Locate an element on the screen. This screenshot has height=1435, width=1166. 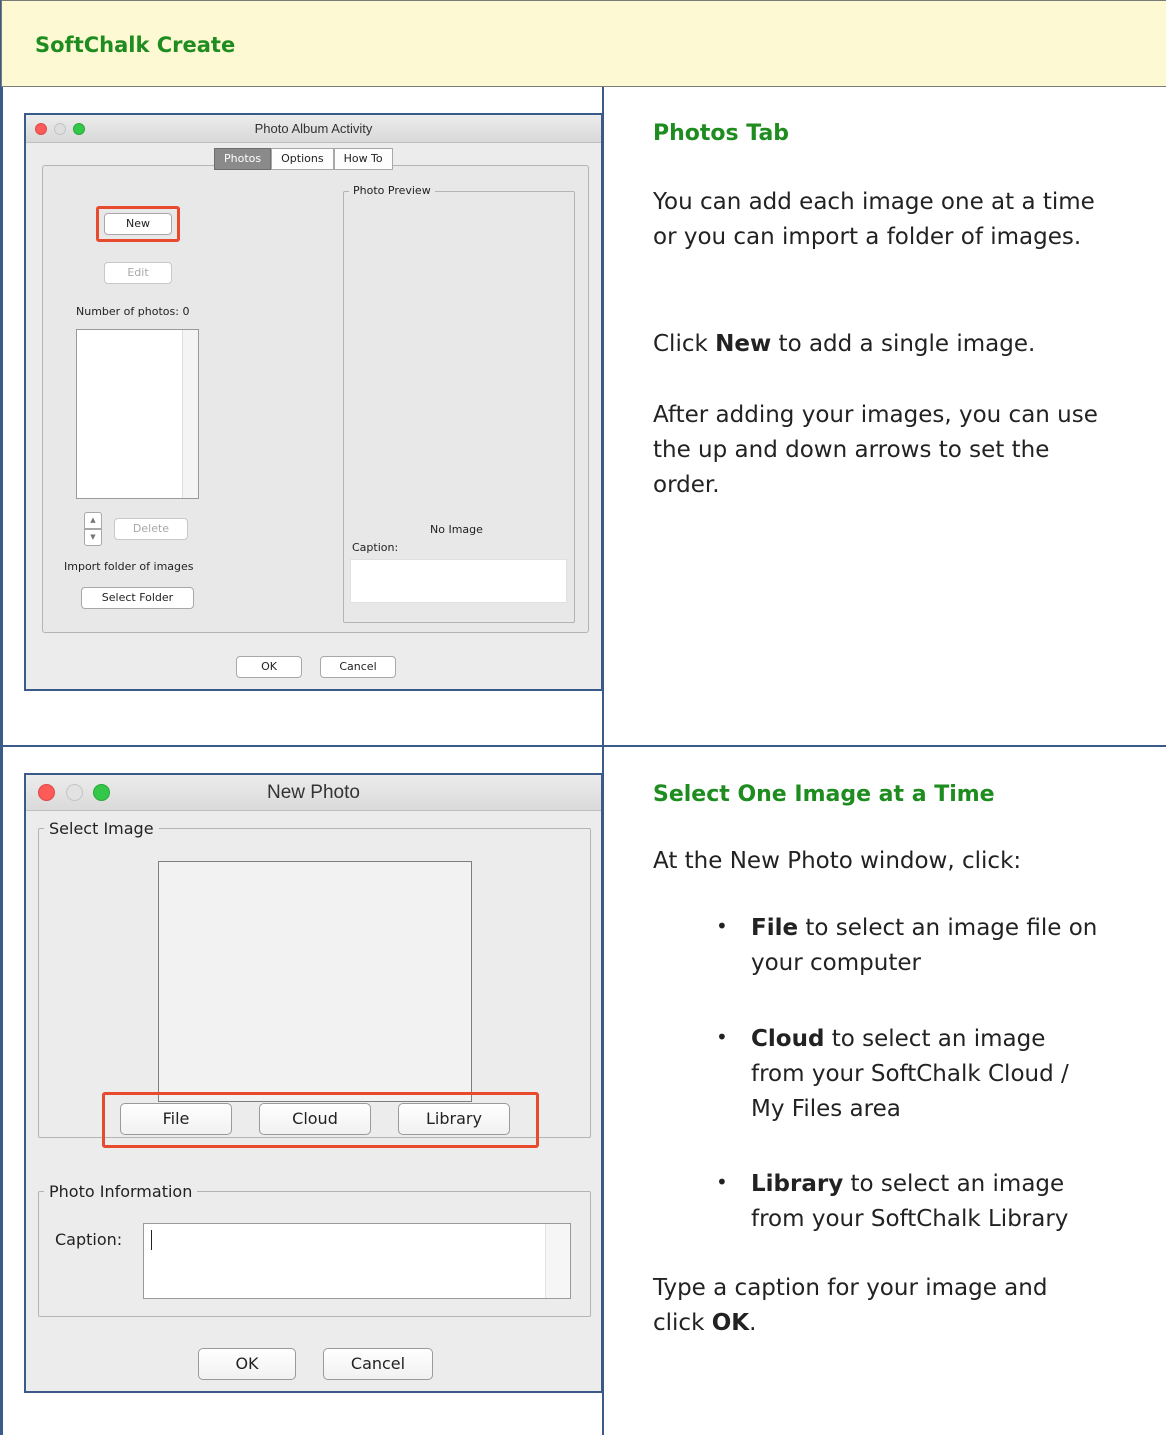
photo-preview-legend: Photo Preview is located at coordinates (392, 190).